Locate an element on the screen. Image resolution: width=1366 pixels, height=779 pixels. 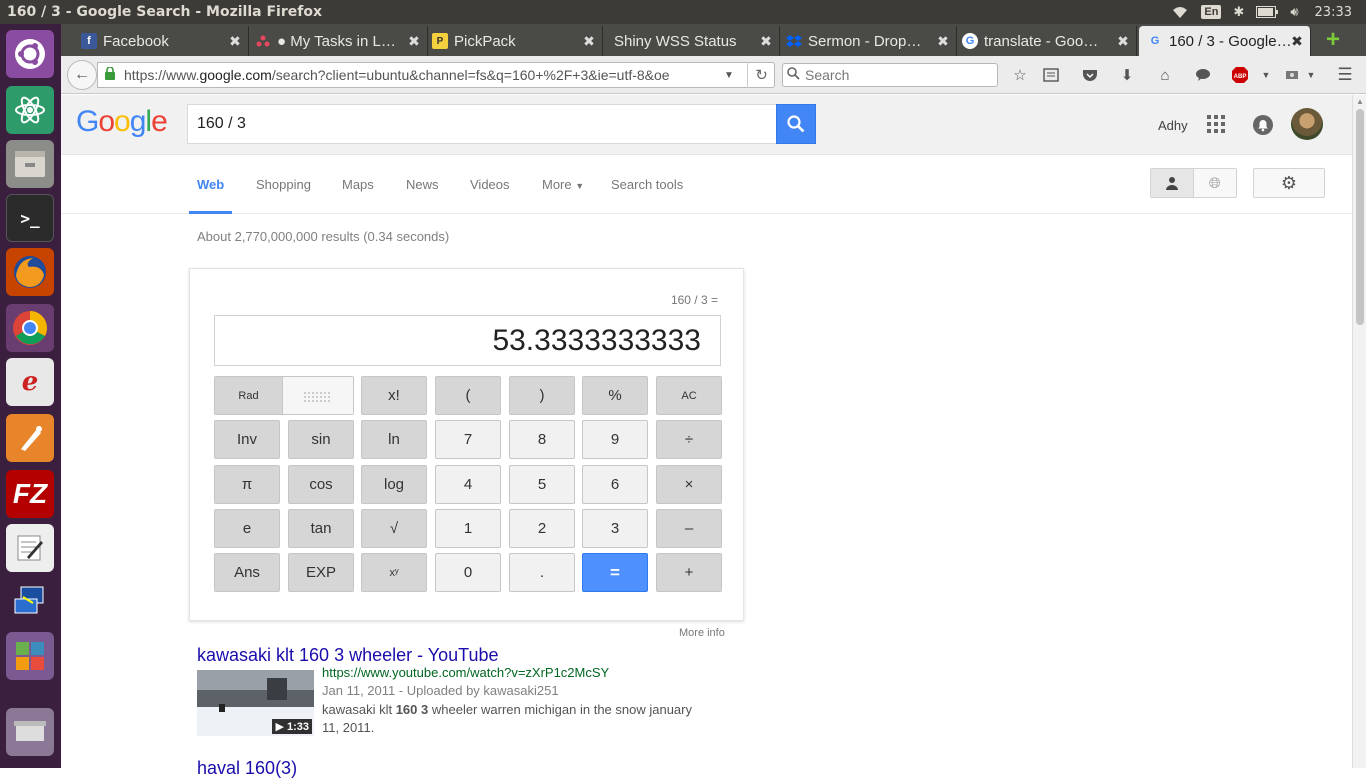
bluetooth-icon: ✱ is located at coordinates (1238, 12).